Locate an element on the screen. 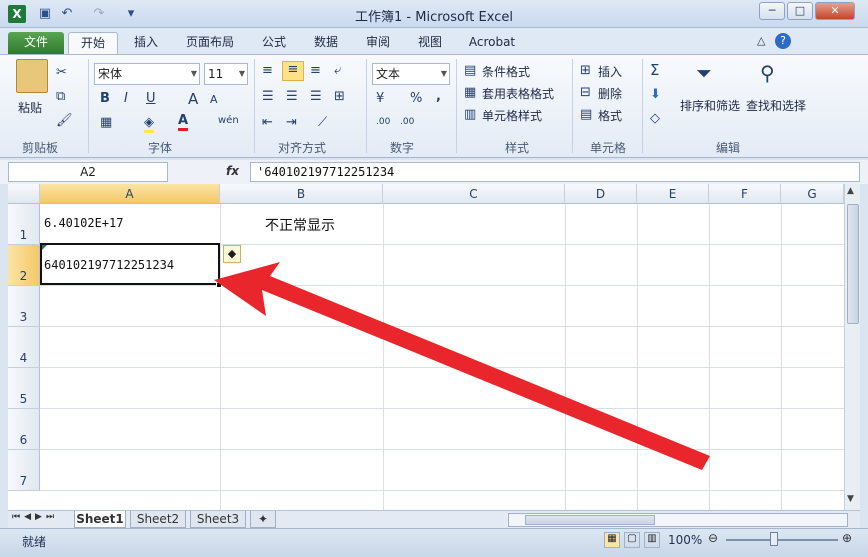 Image resolution: width=868 pixels, height=557 pixels. zoom-slider is located at coordinates (782, 540).